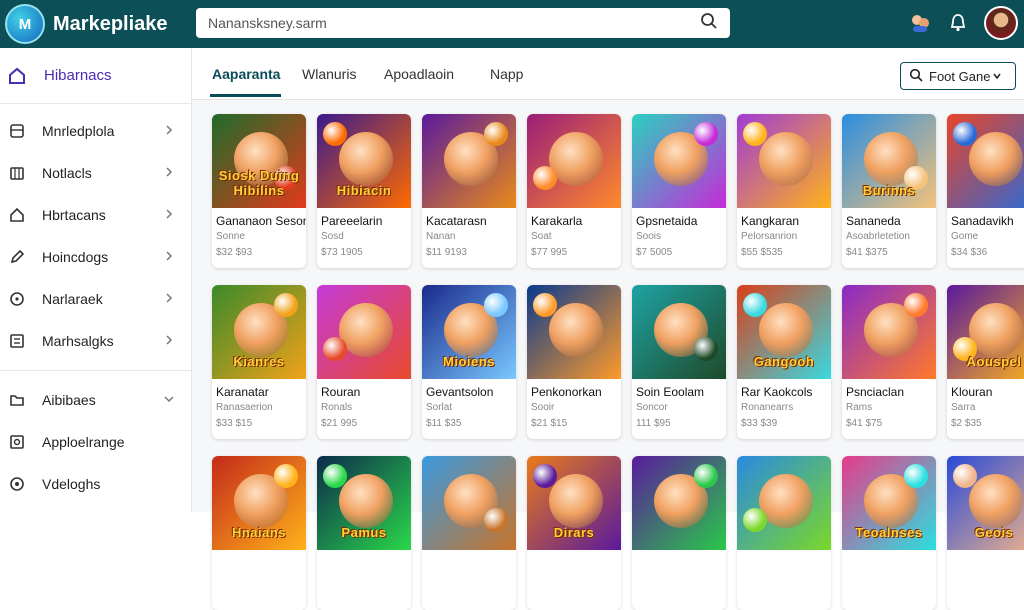 This screenshot has height=610, width=1024. What do you see at coordinates (95, 442) in the screenshot?
I see `sidebar-item-apploelrange: Apploelrange` at bounding box center [95, 442].